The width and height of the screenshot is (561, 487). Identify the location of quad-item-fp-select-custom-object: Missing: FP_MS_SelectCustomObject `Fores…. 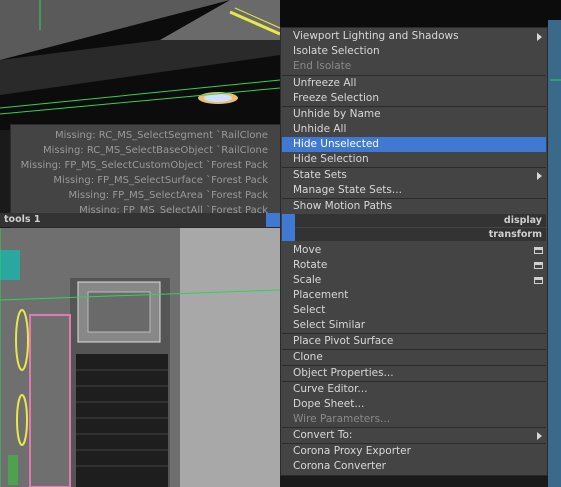
(144, 165).